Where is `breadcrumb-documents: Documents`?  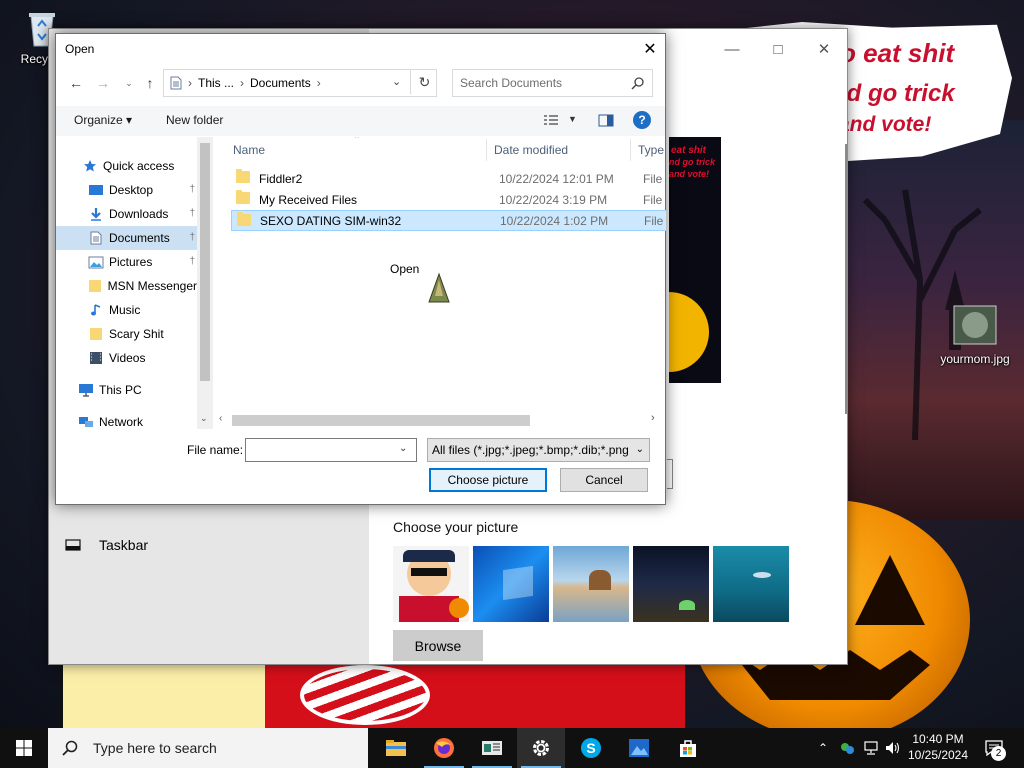 breadcrumb-documents: Documents is located at coordinates (280, 83).